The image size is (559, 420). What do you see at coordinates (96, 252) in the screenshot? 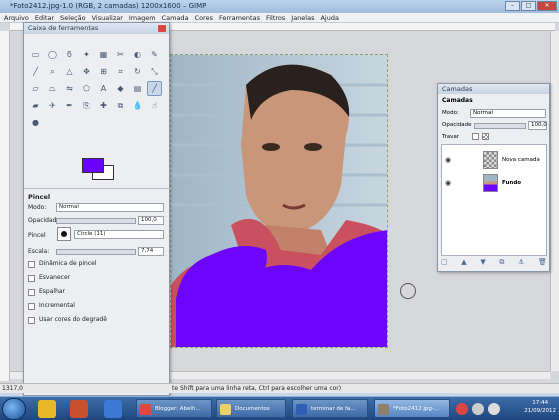
I see `scale-slider` at bounding box center [96, 252].